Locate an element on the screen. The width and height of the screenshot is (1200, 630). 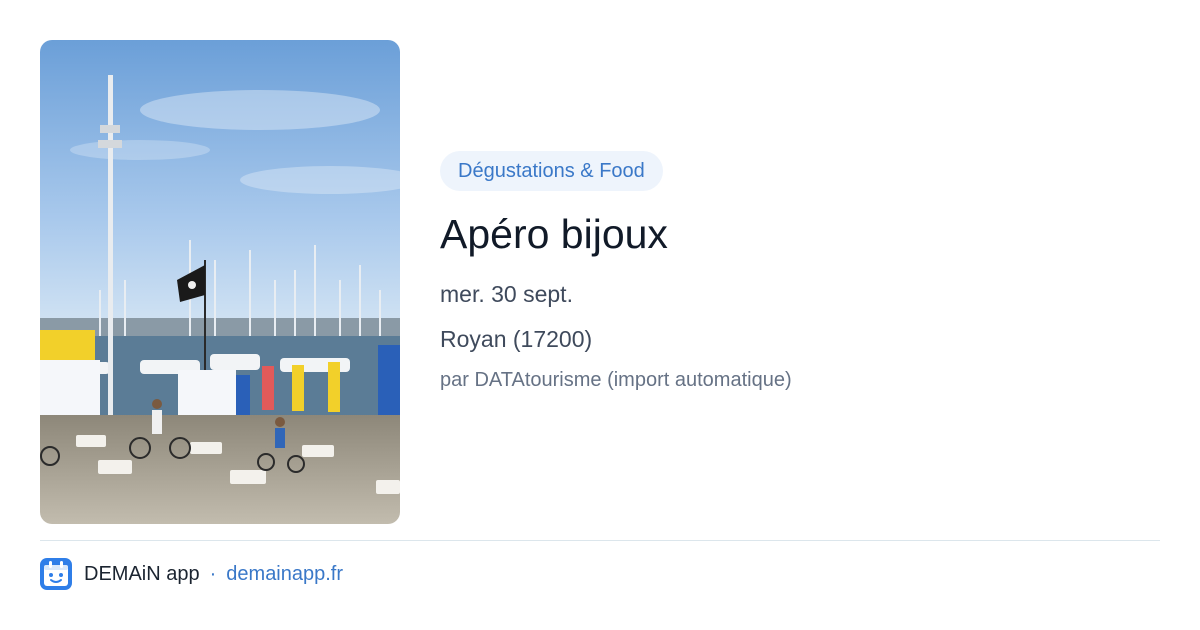
app-domain-link: demainapp.fr is located at coordinates (284, 574).